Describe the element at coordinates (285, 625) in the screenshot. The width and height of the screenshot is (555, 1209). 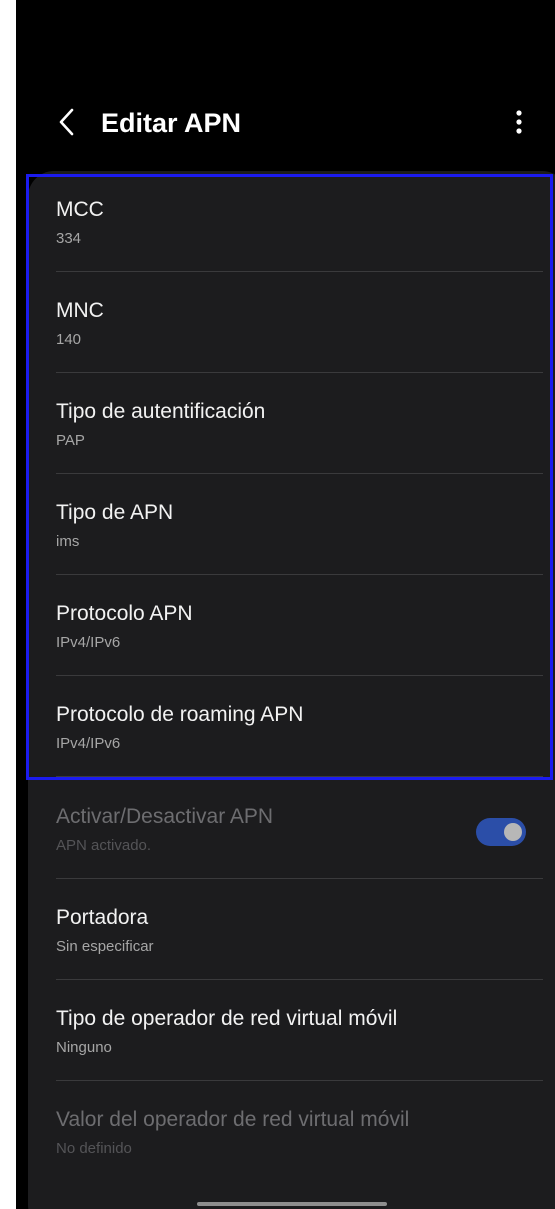
I see `list-item-apn-protocol: Protocolo APN IPv4/IPv6` at that location.